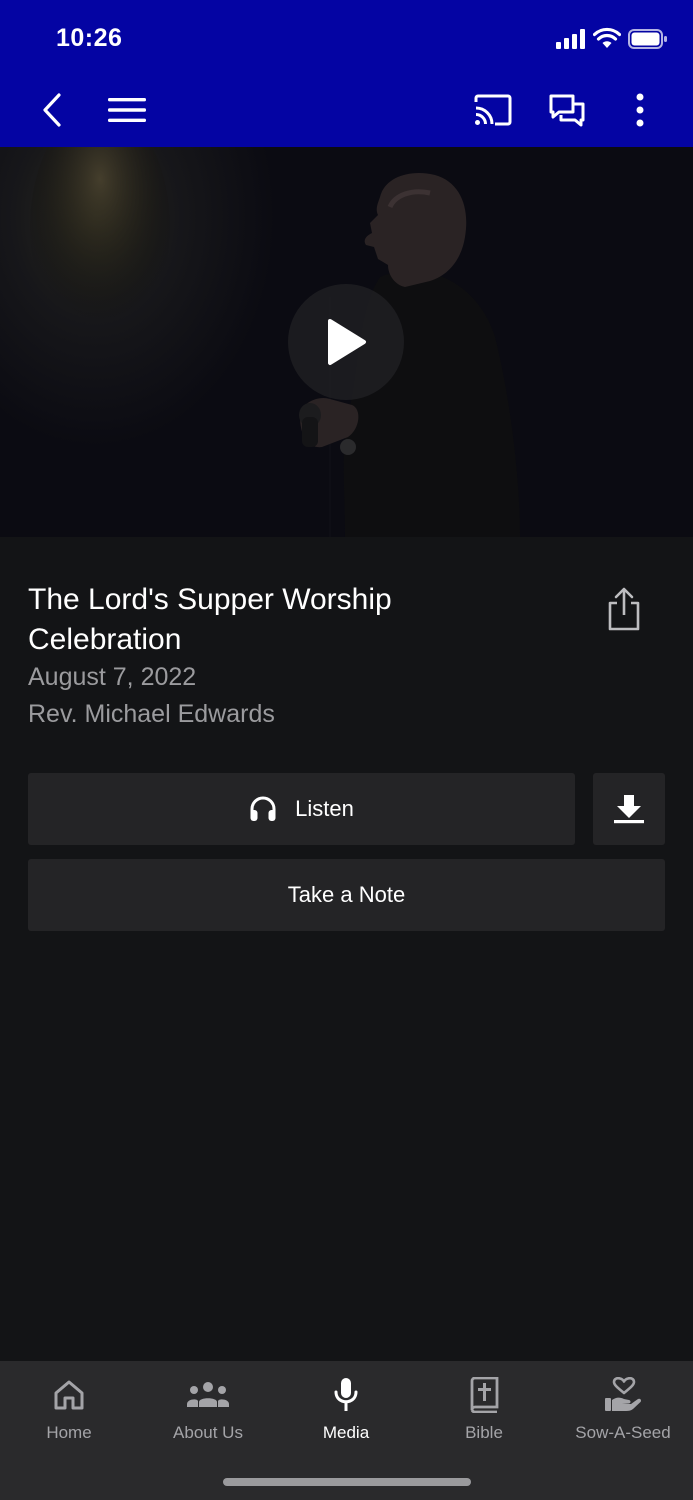  I want to click on cast-icon, so click(493, 110).